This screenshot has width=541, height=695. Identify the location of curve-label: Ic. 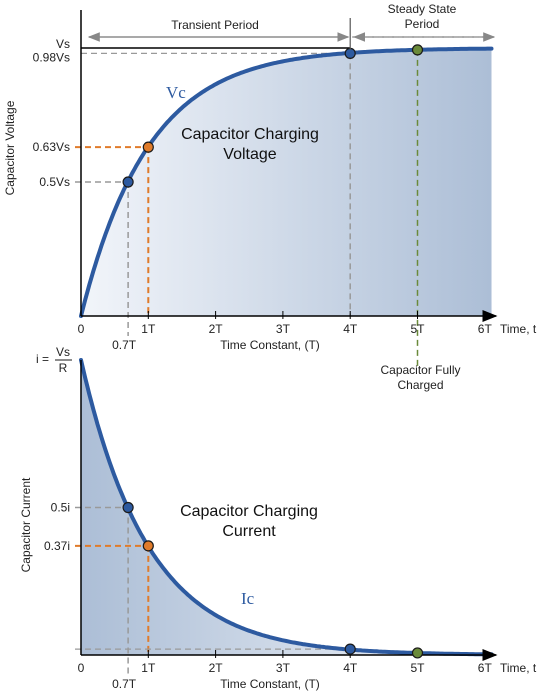
(248, 598).